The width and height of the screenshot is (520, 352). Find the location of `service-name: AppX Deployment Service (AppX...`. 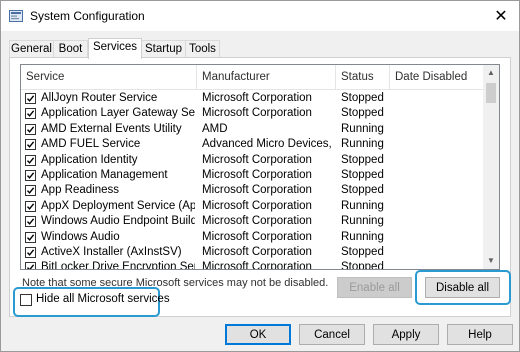

service-name: AppX Deployment Service (AppX... is located at coordinates (118, 205).